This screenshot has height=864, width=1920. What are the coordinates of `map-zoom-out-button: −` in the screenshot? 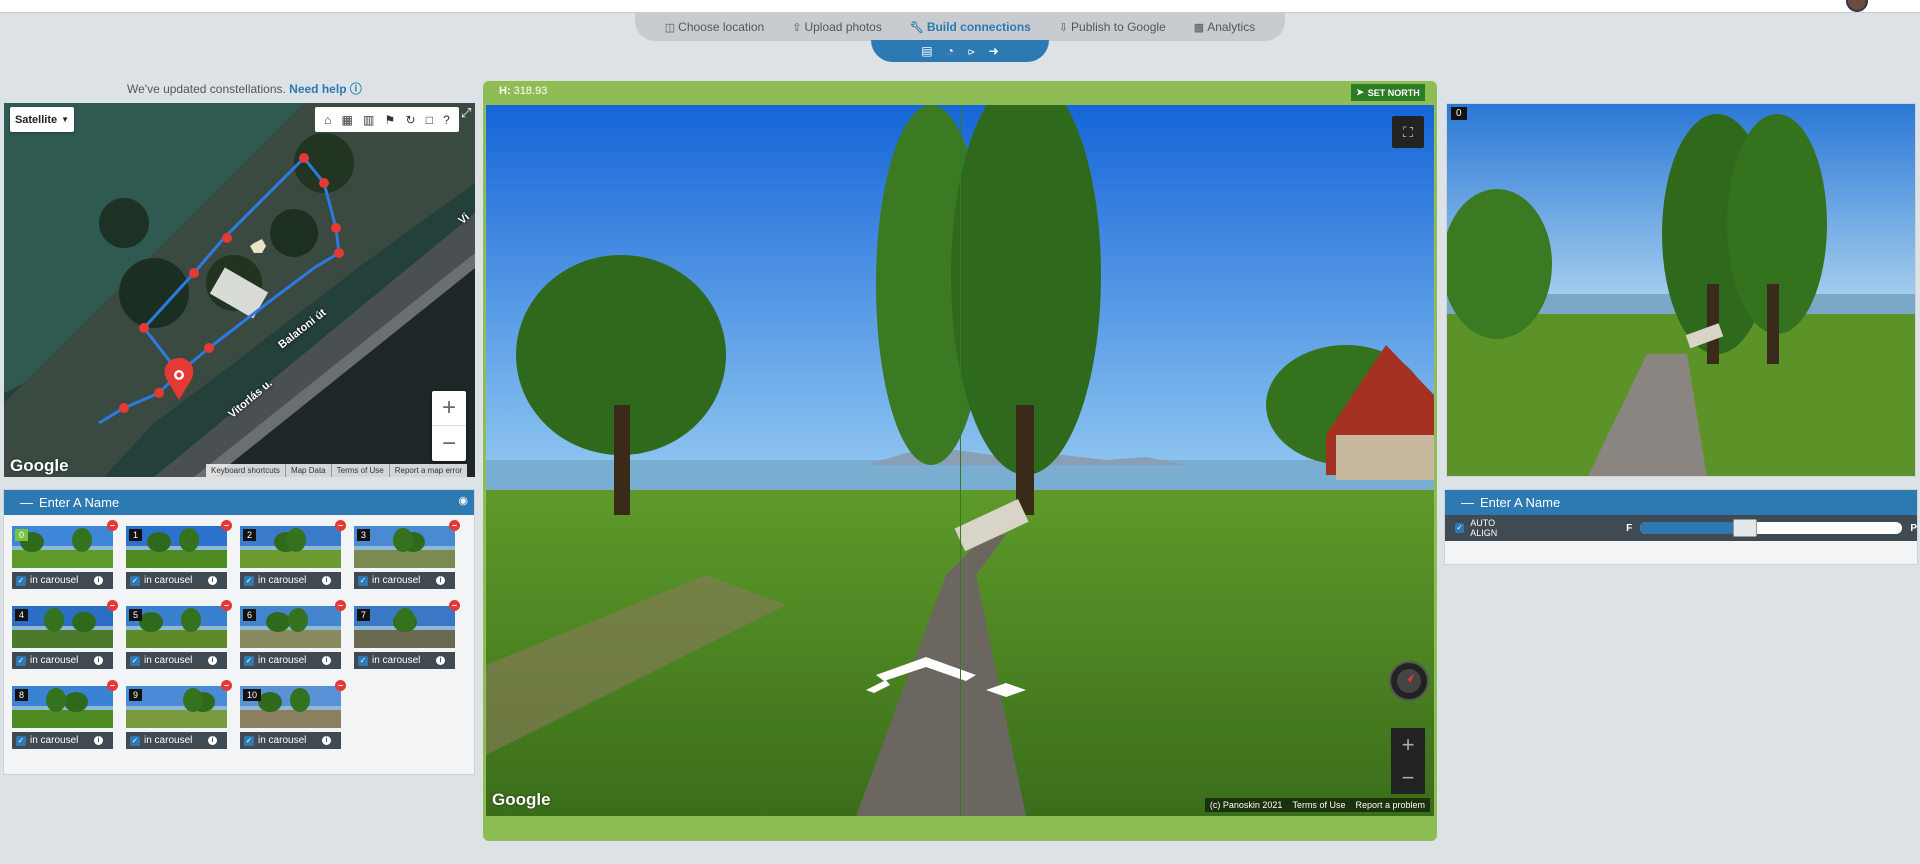 It's located at (449, 443).